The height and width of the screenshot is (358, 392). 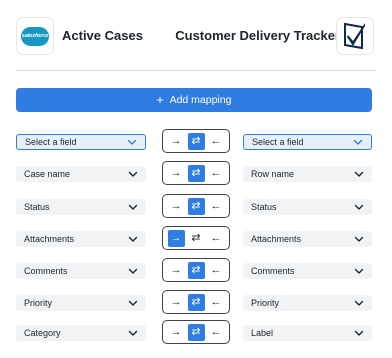 I want to click on mapping-row: Select a field → ⇄ ← Select a field, so click(x=196, y=141).